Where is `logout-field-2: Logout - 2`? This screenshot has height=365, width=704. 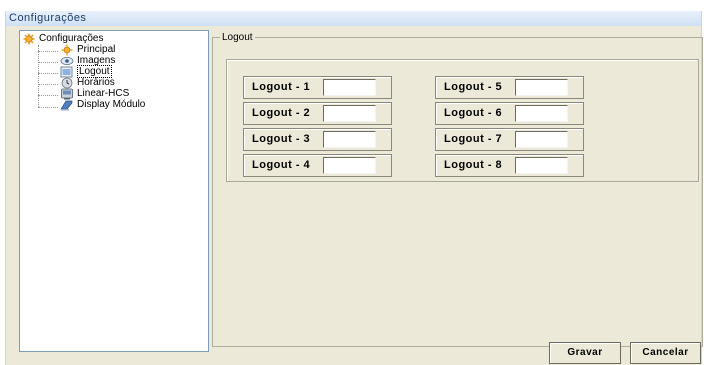 logout-field-2: Logout - 2 is located at coordinates (317, 113).